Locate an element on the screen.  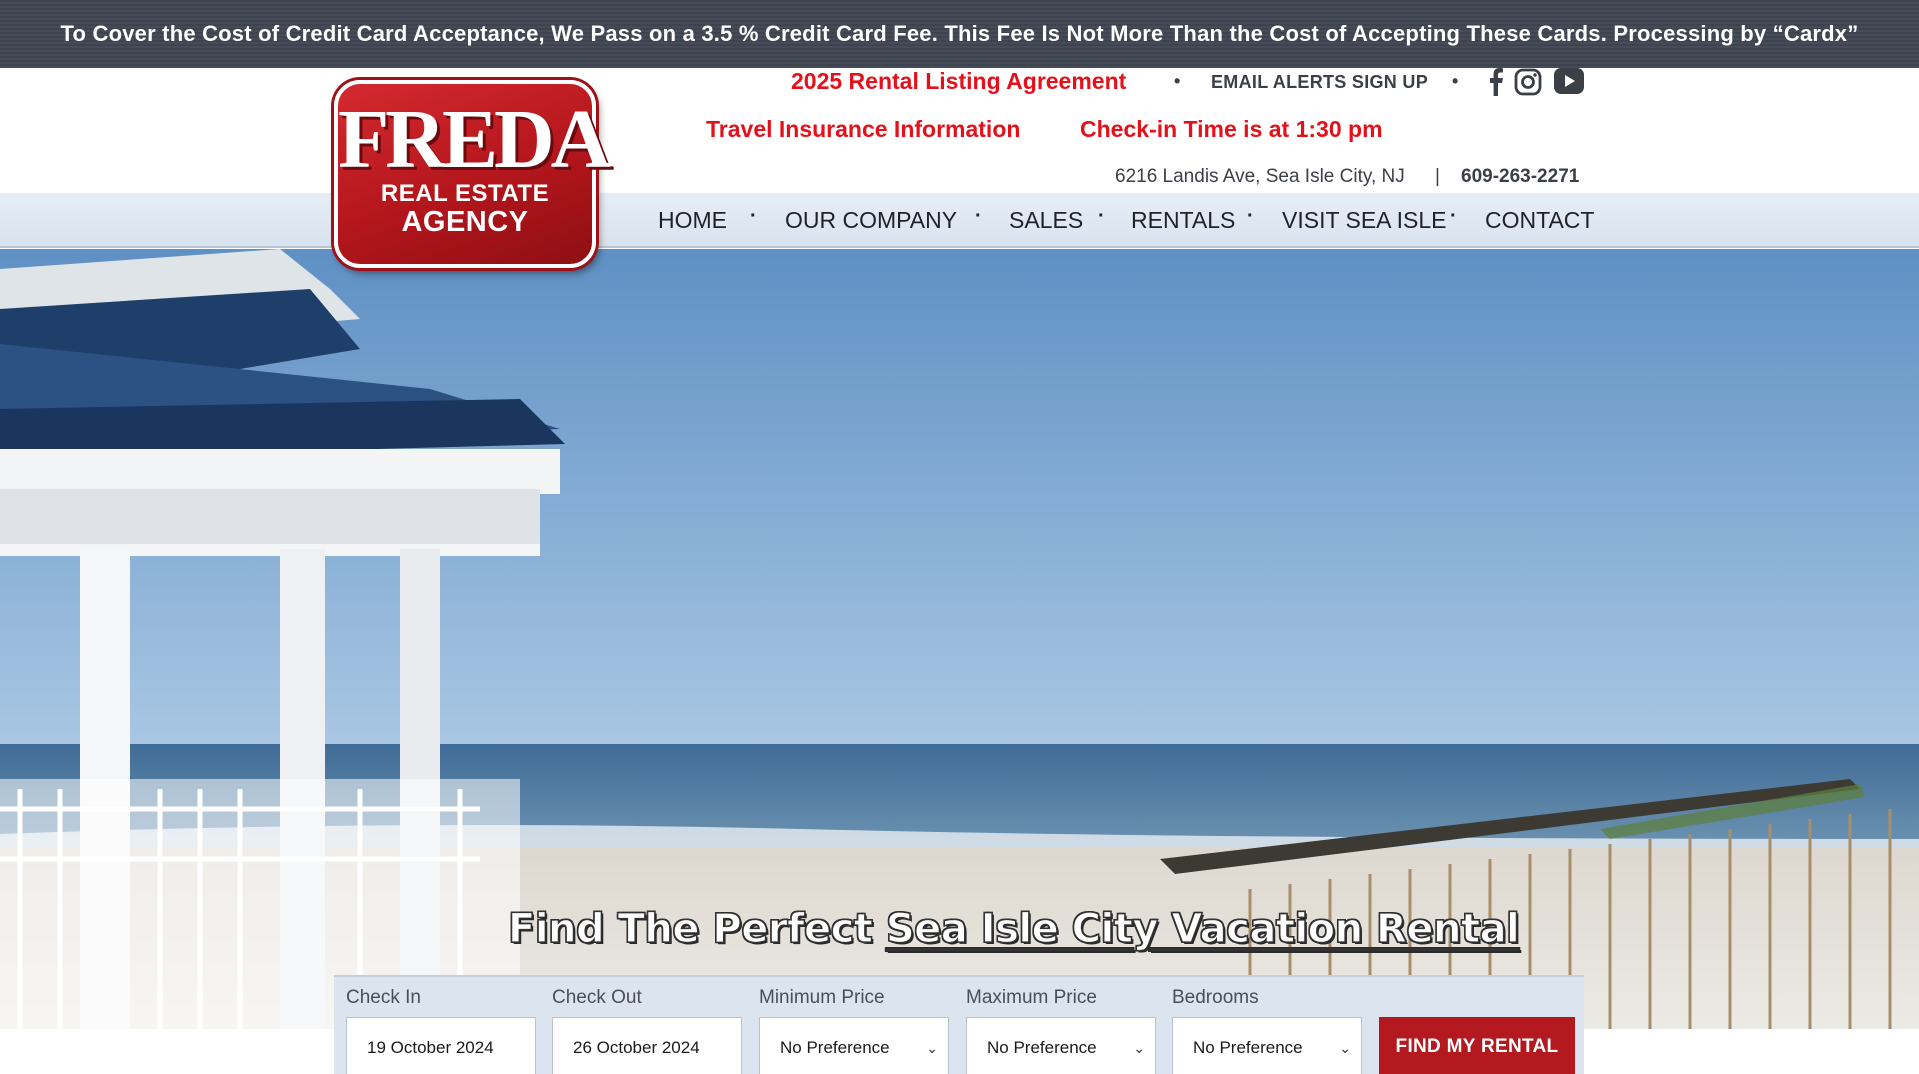
nav-contact: CONTACT is located at coordinates (1539, 220).